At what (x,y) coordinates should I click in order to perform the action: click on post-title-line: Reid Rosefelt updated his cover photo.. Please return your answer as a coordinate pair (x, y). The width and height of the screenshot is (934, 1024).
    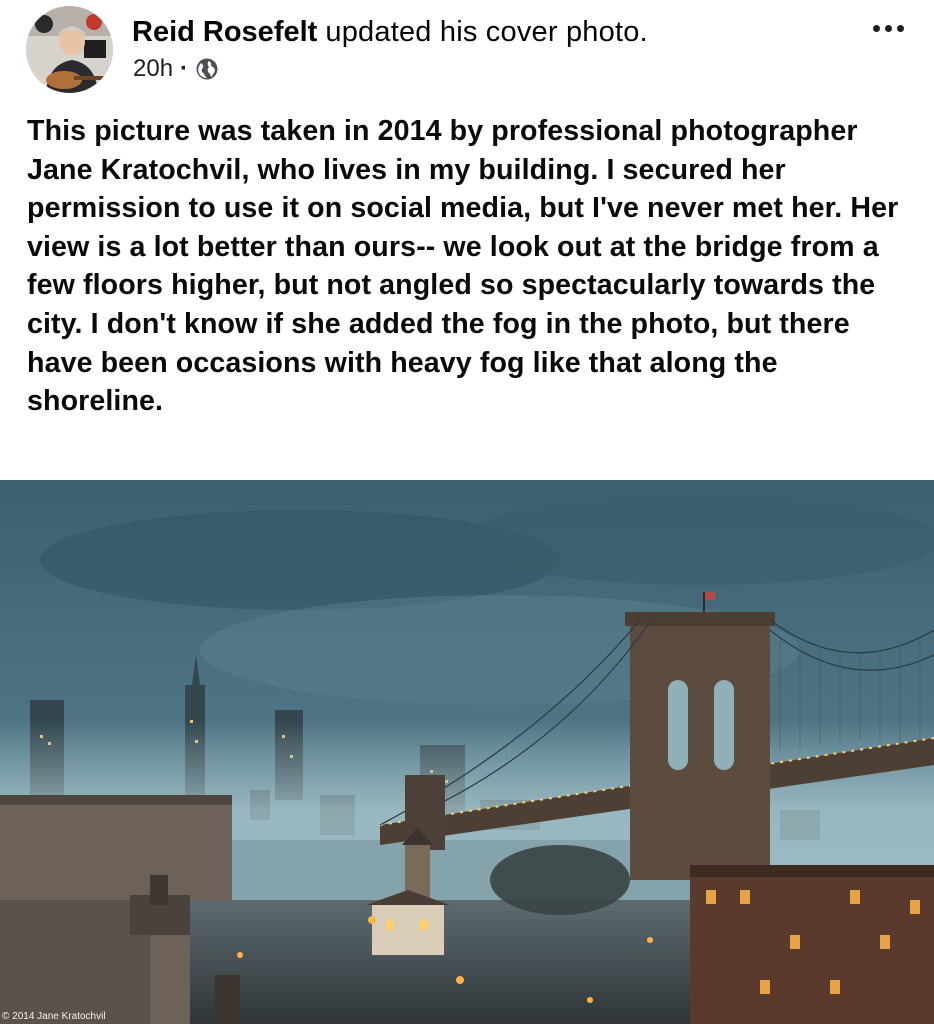
    Looking at the image, I should click on (390, 32).